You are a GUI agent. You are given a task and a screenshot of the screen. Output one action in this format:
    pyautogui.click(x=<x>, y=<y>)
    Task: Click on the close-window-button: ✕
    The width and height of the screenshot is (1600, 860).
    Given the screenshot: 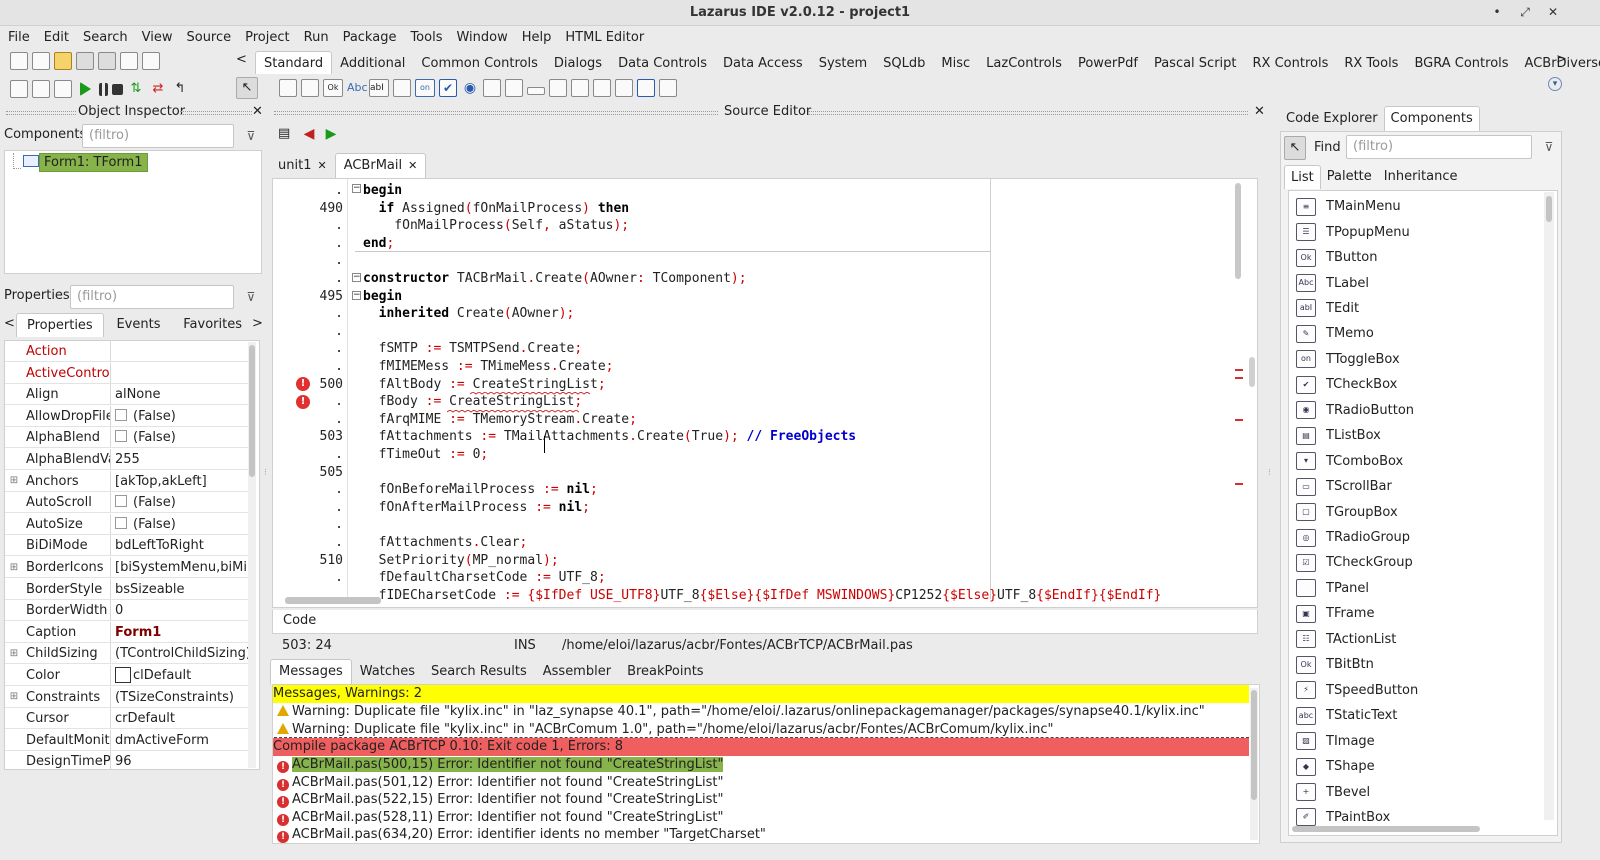 What is the action you would take?
    pyautogui.click(x=1553, y=12)
    